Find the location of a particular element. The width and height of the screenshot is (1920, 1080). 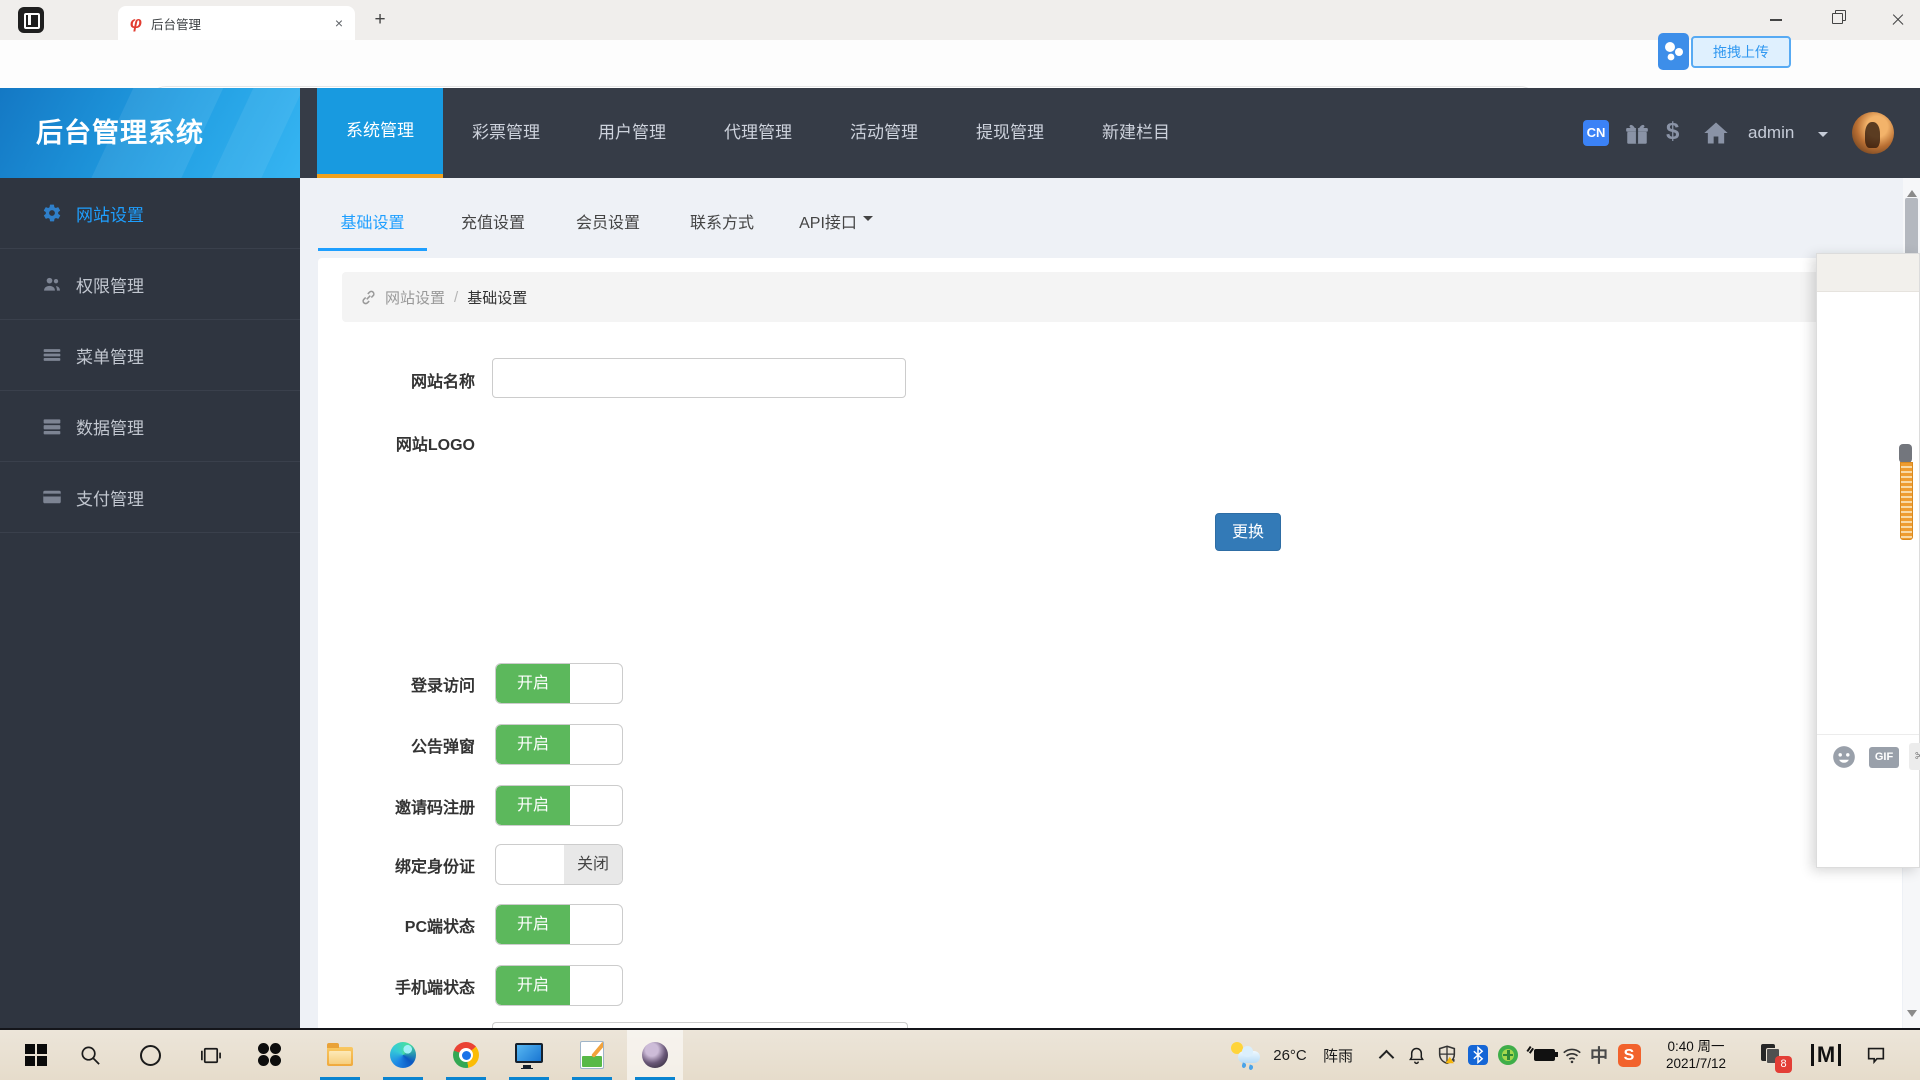

tray-expand-chevron-icon is located at coordinates (1386, 1055).